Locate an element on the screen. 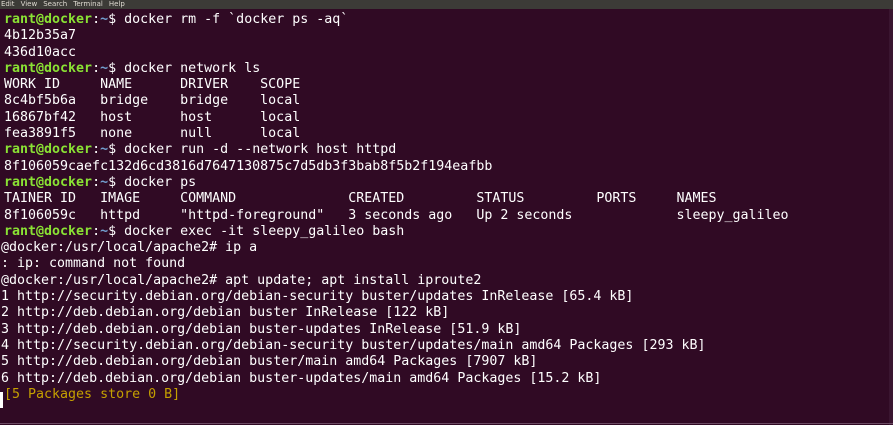  progress-text: [5 Packages store 0 B] is located at coordinates (92, 394).